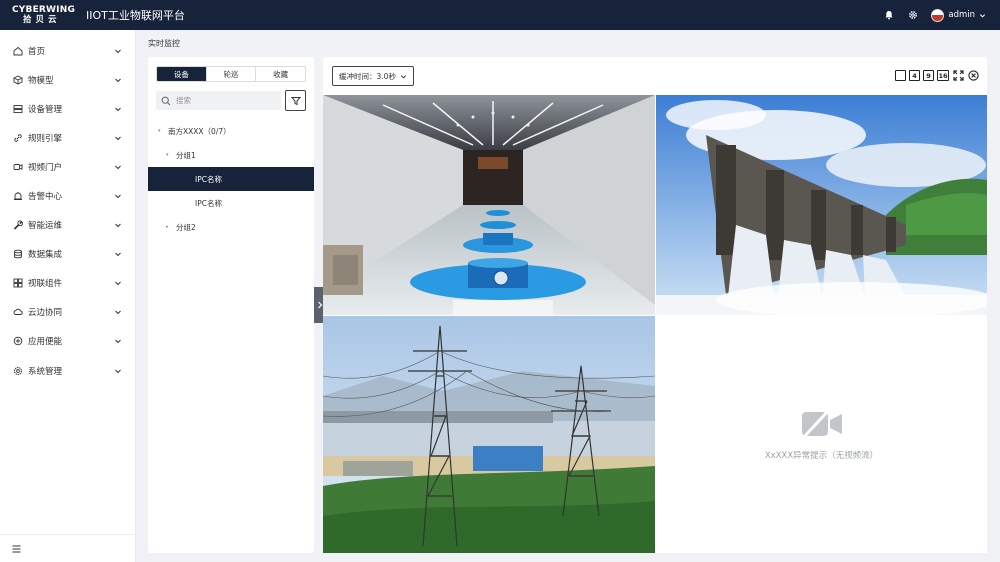 This screenshot has height=562, width=1000. Describe the element at coordinates (67, 79) in the screenshot. I see `sidebar-item-1: 物模型` at that location.